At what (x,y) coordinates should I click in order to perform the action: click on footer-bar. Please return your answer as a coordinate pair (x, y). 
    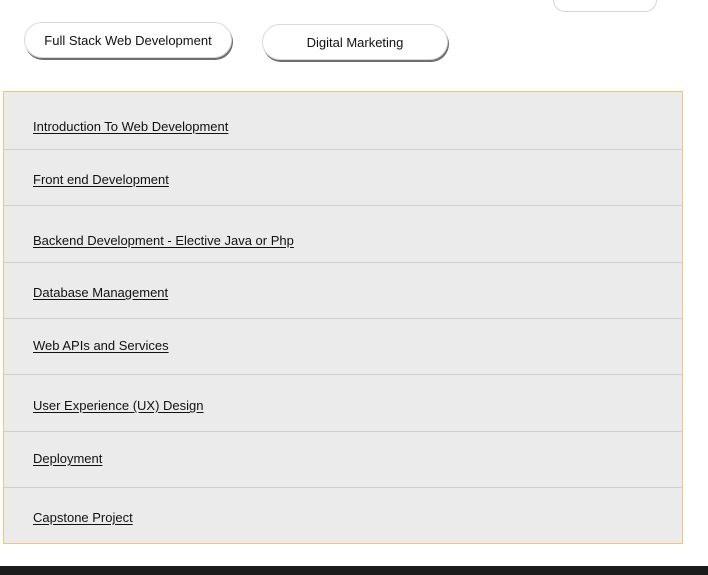
    Looking at the image, I should click on (354, 570).